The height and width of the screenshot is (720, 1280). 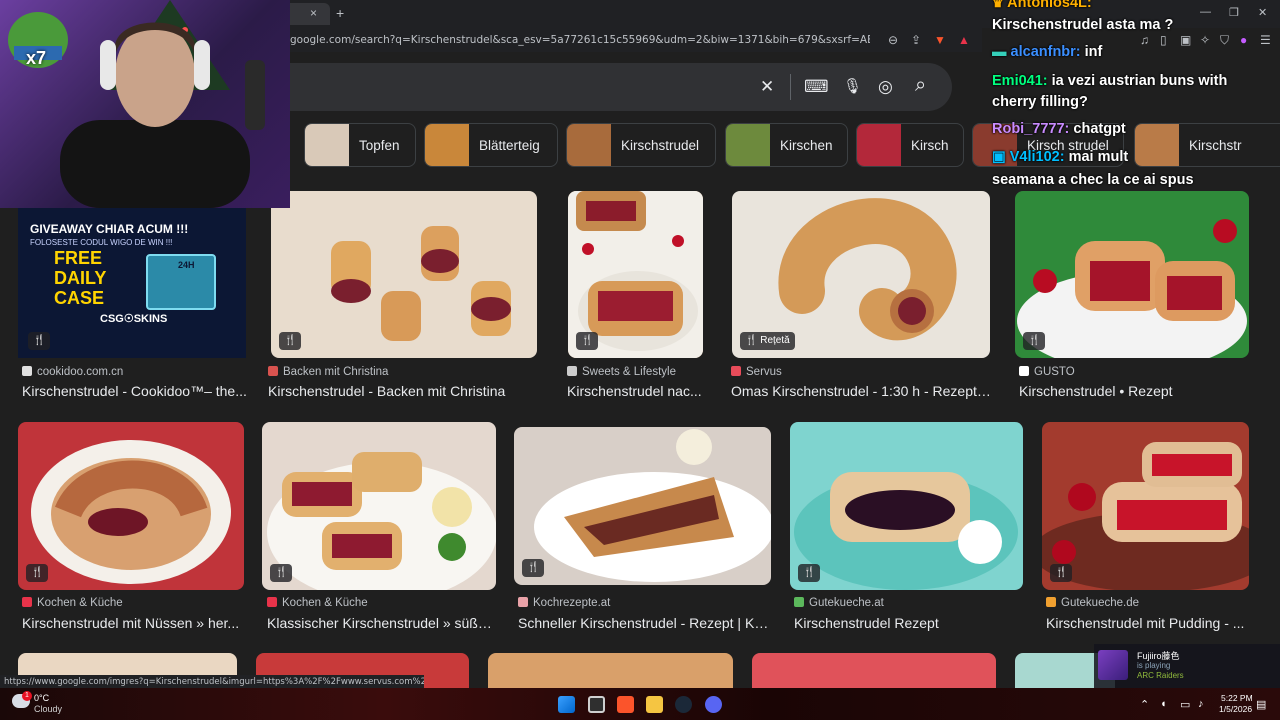 I want to click on strudel-dish-image, so click(x=131, y=512).